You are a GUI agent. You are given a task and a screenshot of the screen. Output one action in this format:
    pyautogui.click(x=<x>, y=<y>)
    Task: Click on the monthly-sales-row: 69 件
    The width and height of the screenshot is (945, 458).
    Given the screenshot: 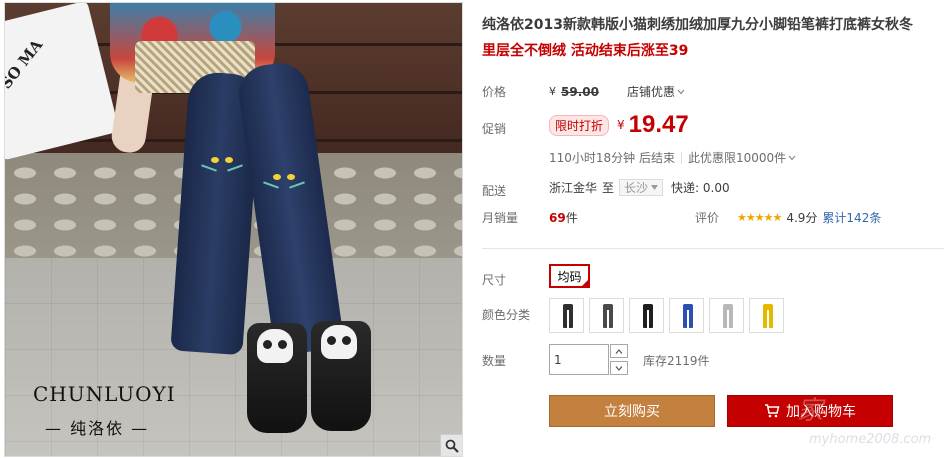 What is the action you would take?
    pyautogui.click(x=563, y=217)
    